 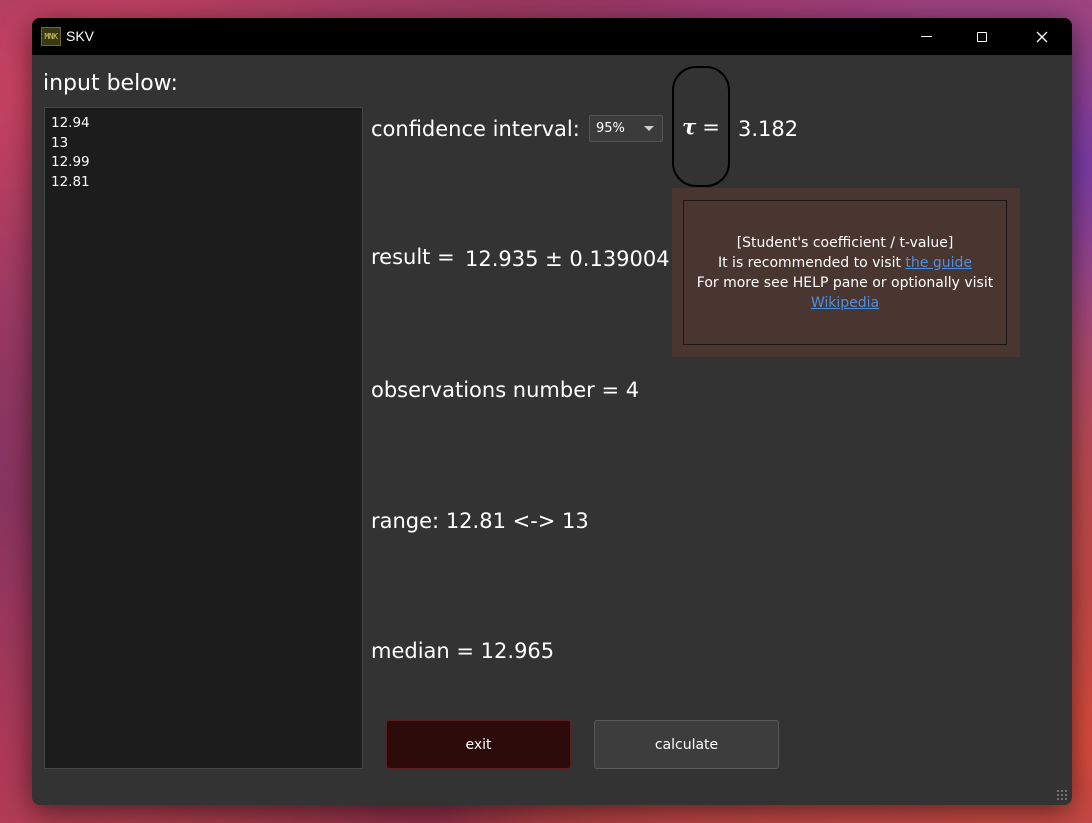 What do you see at coordinates (80, 36) in the screenshot?
I see `window-title: SKV` at bounding box center [80, 36].